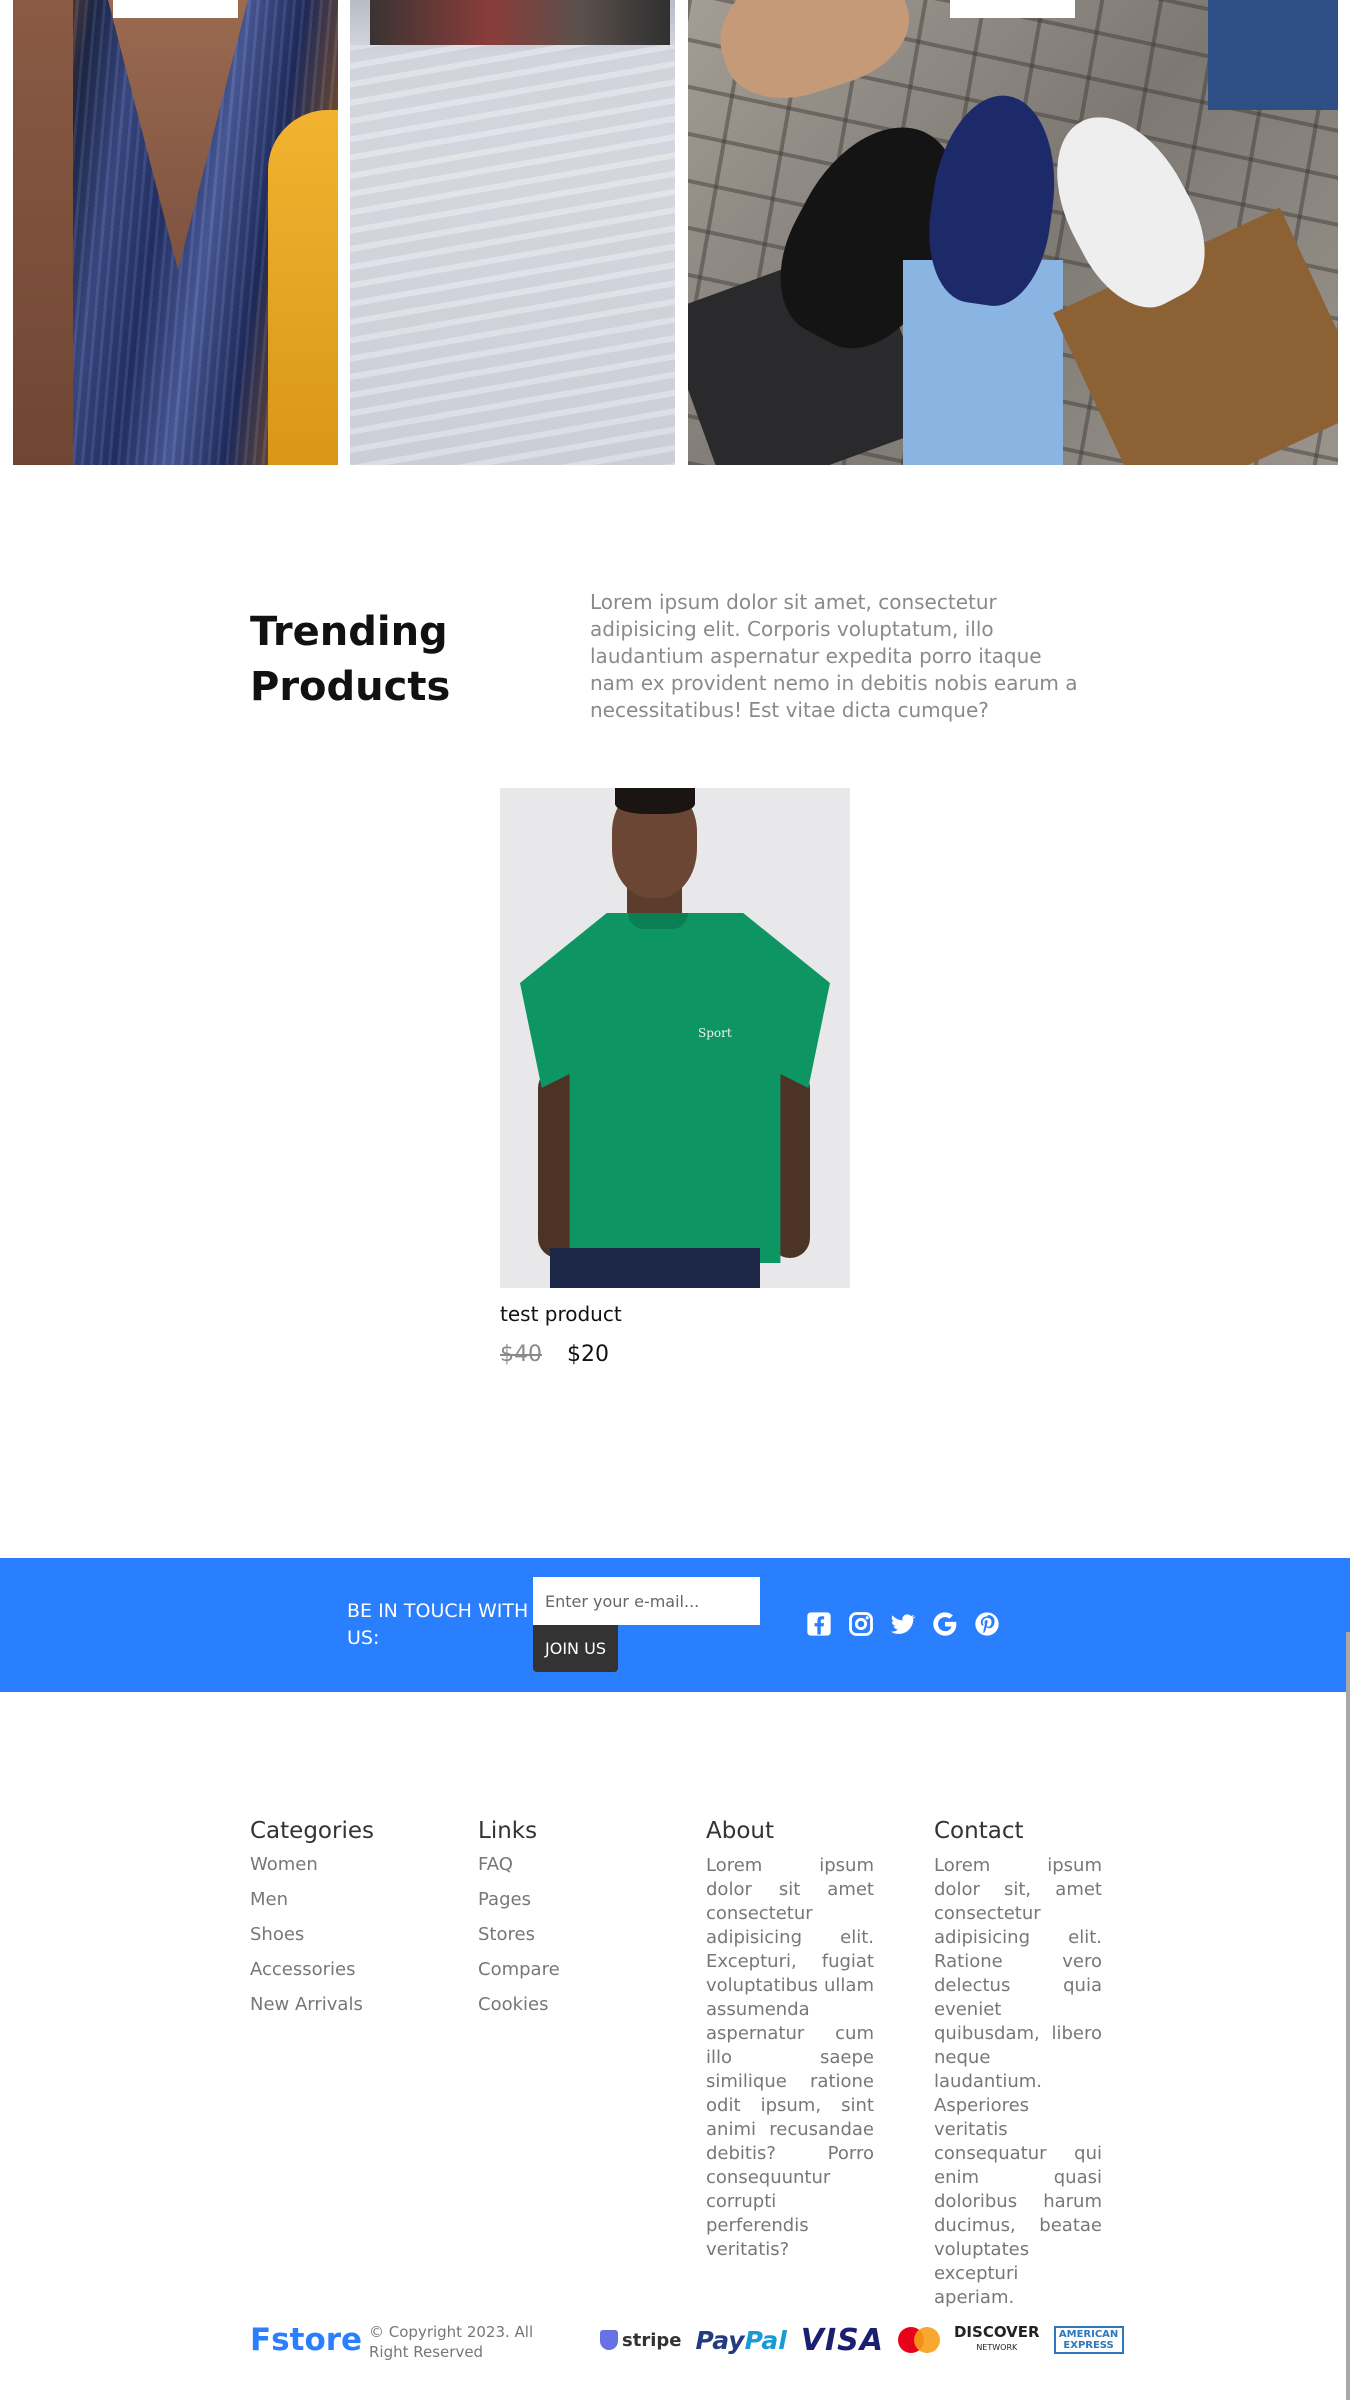 The height and width of the screenshot is (2400, 1350). Describe the element at coordinates (987, 1624) in the screenshot. I see `pinterest-icon` at that location.